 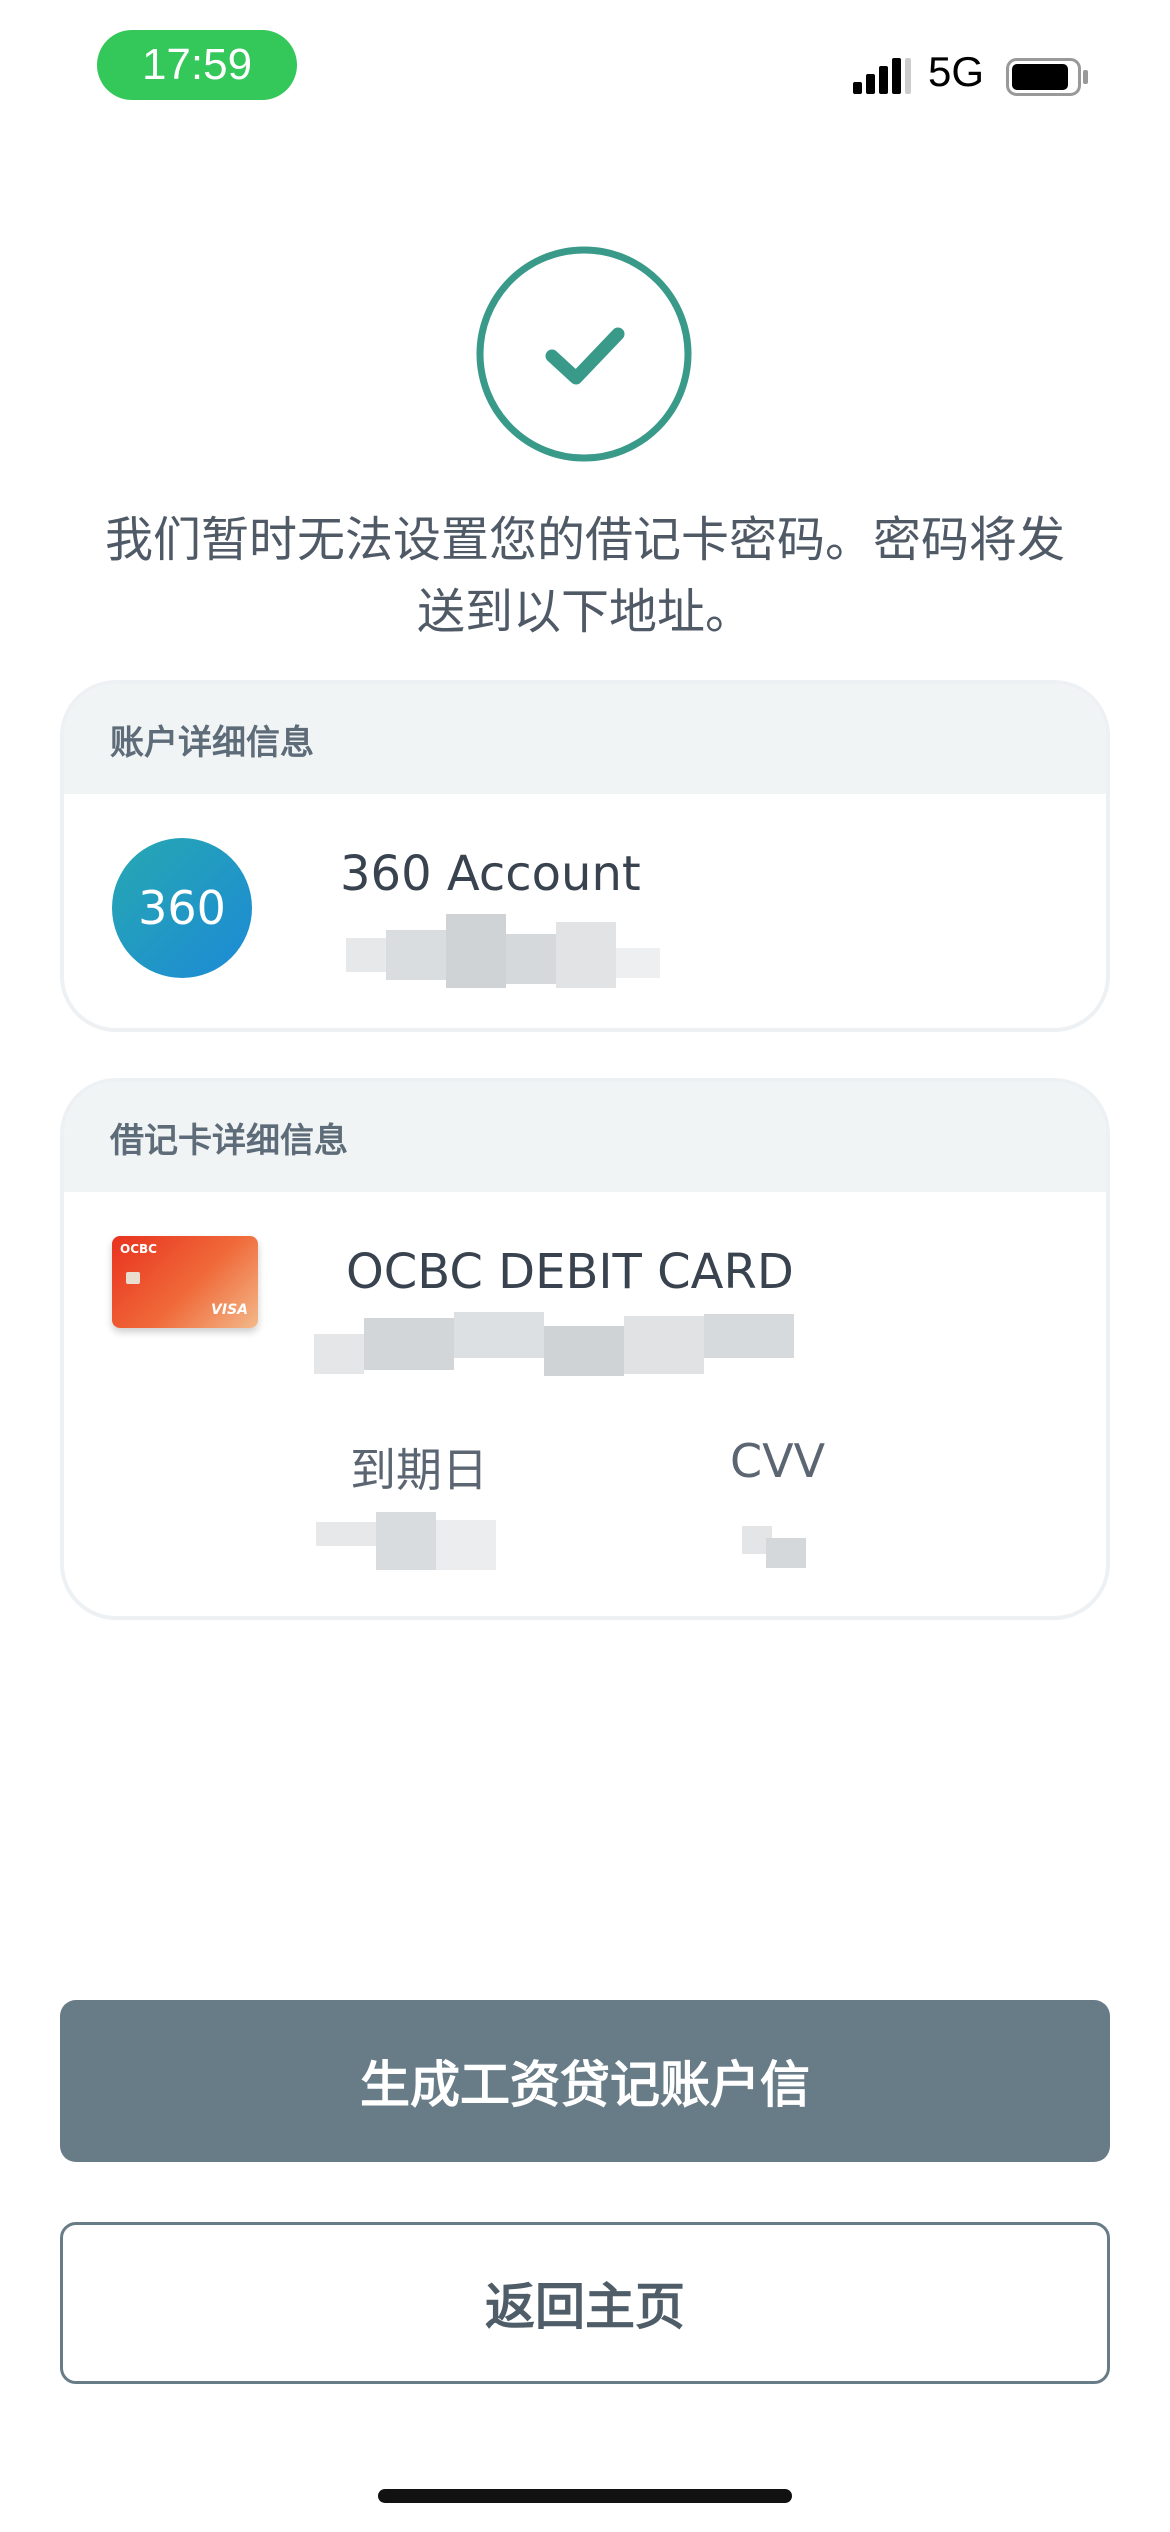 I want to click on visa-logo: VISA, so click(x=229, y=1310).